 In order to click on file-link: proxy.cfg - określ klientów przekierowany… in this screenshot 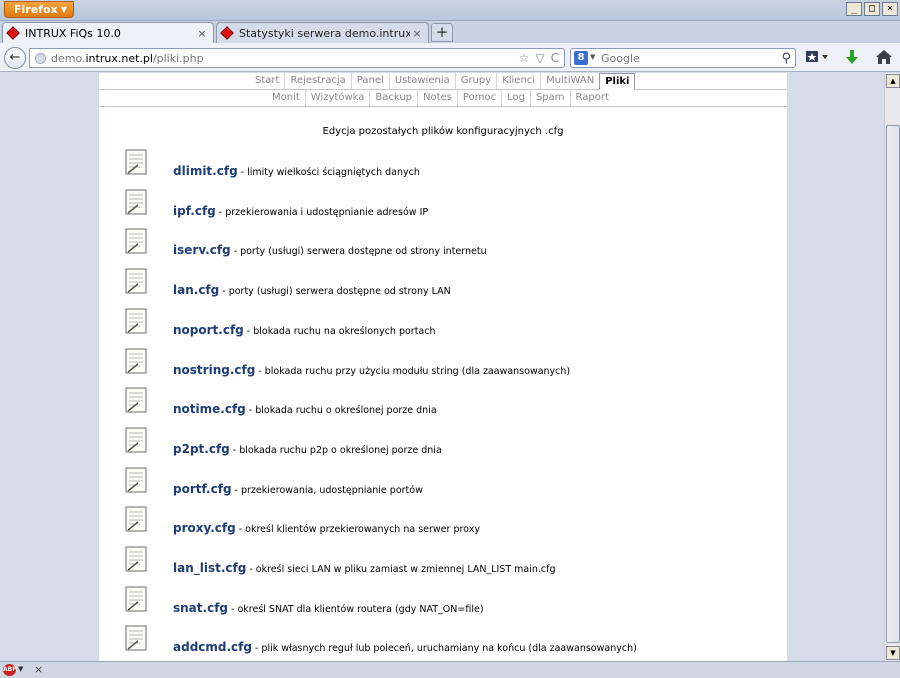, I will do `click(326, 528)`.